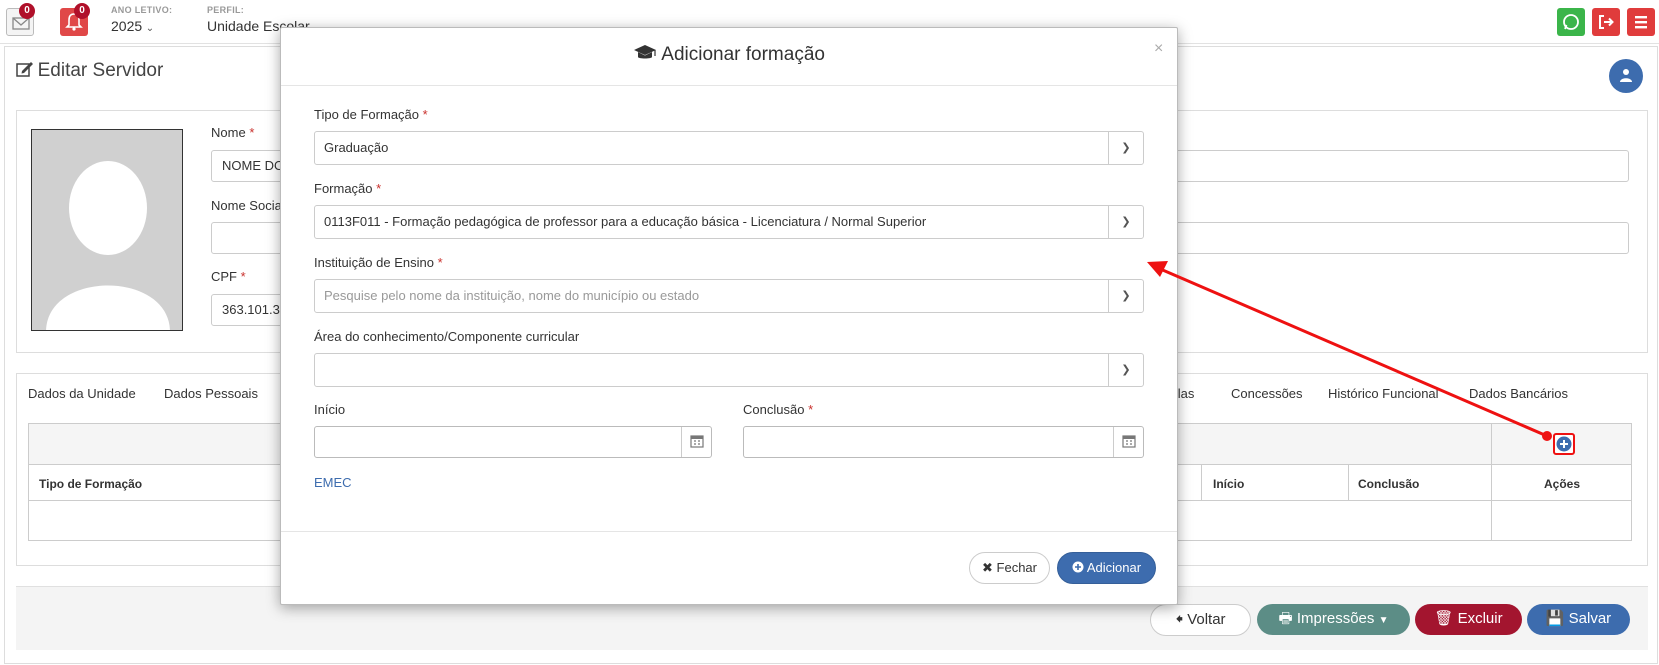  I want to click on annotation-arrow, so click(1349, 351).